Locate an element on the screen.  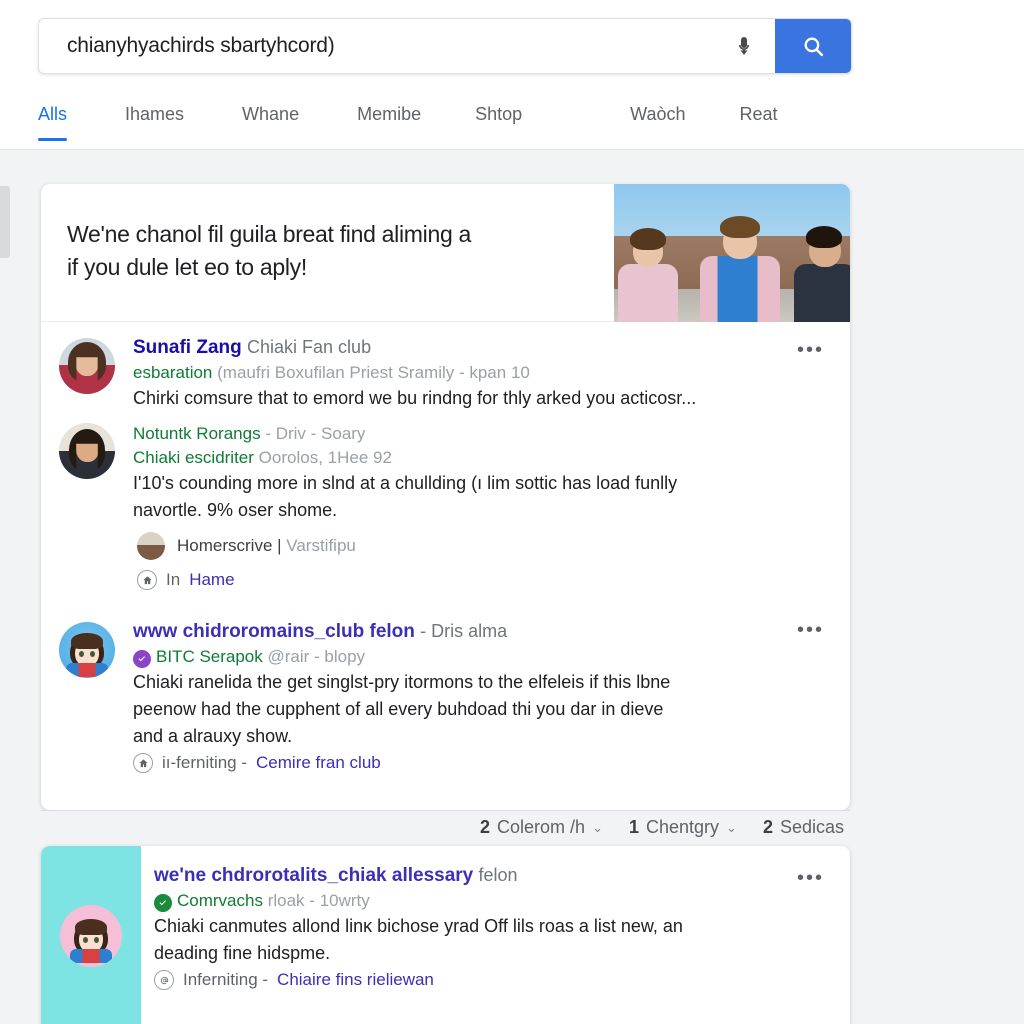
tab-whane: Whane is located at coordinates (270, 118).